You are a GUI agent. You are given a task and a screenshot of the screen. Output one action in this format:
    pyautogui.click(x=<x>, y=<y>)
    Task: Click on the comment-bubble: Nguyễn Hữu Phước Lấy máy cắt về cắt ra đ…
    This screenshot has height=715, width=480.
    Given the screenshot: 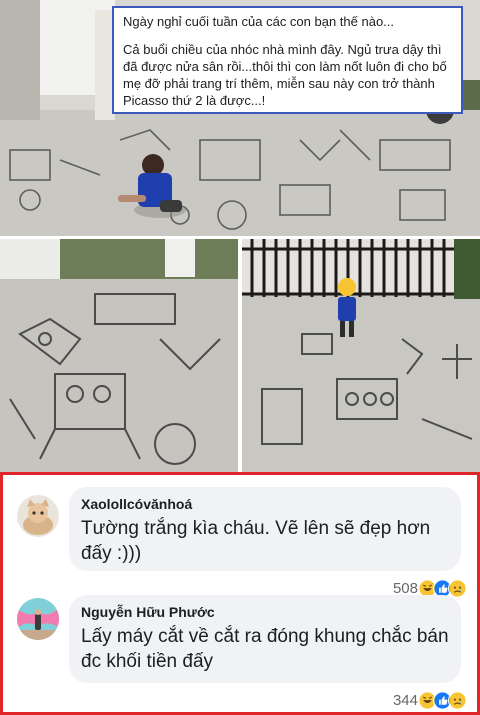 What is the action you would take?
    pyautogui.click(x=265, y=639)
    